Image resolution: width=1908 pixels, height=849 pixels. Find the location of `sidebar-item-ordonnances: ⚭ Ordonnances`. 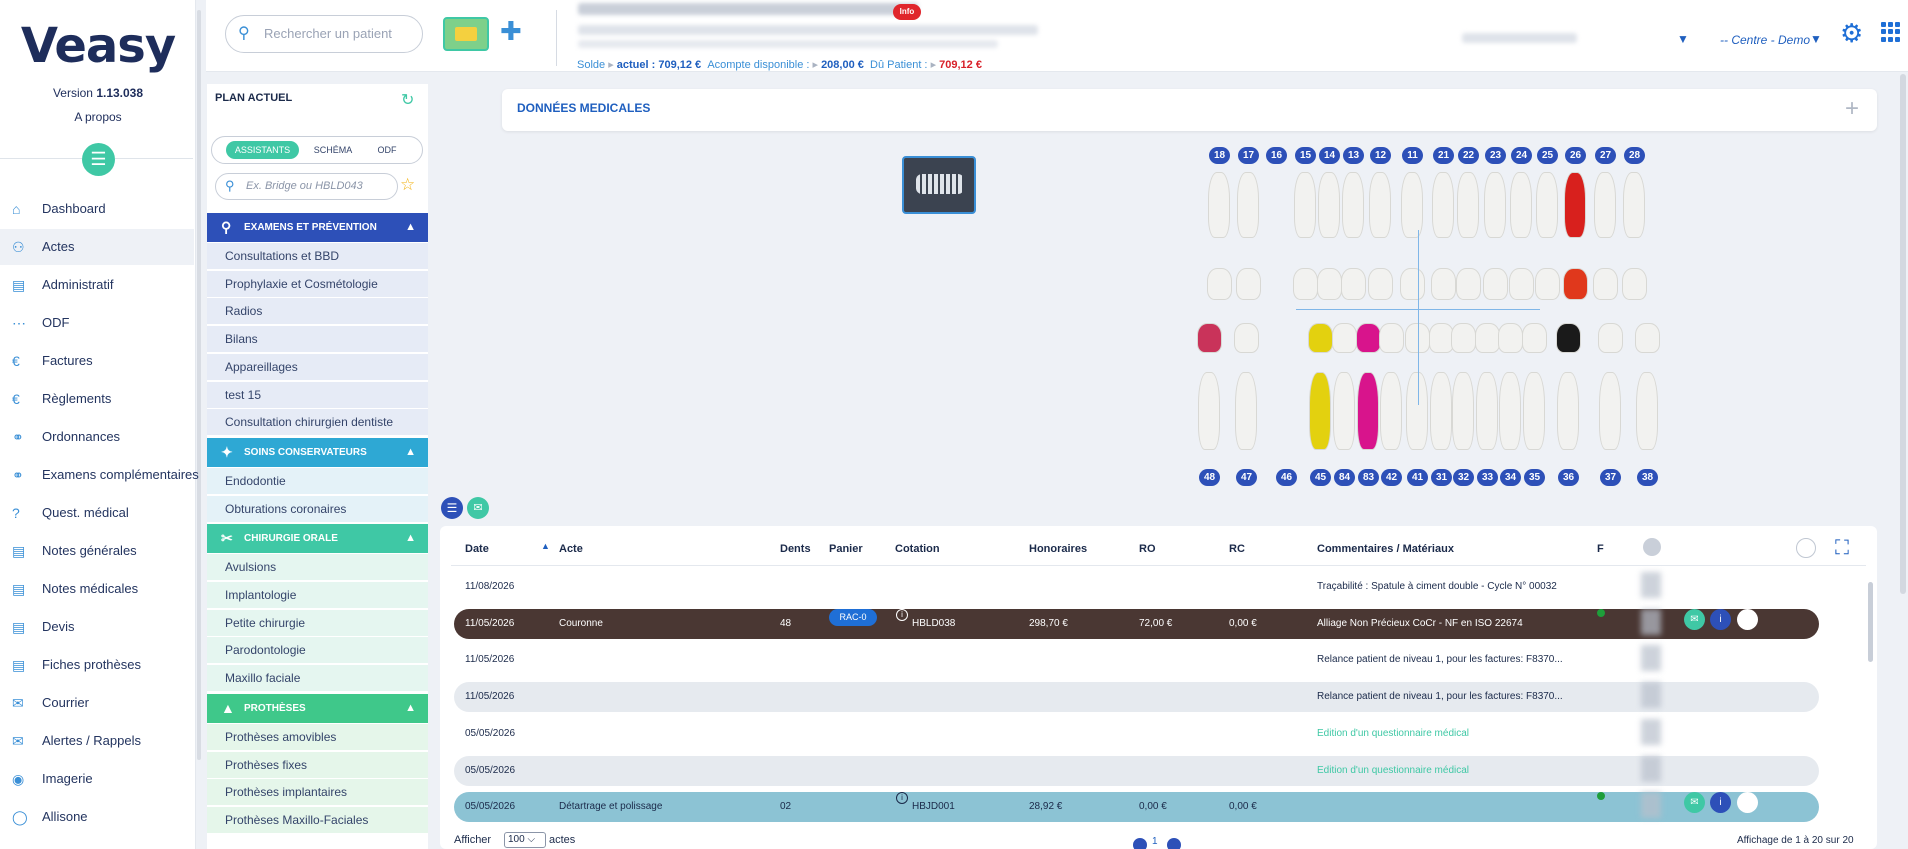

sidebar-item-ordonnances: ⚭ Ordonnances is located at coordinates (97, 437).